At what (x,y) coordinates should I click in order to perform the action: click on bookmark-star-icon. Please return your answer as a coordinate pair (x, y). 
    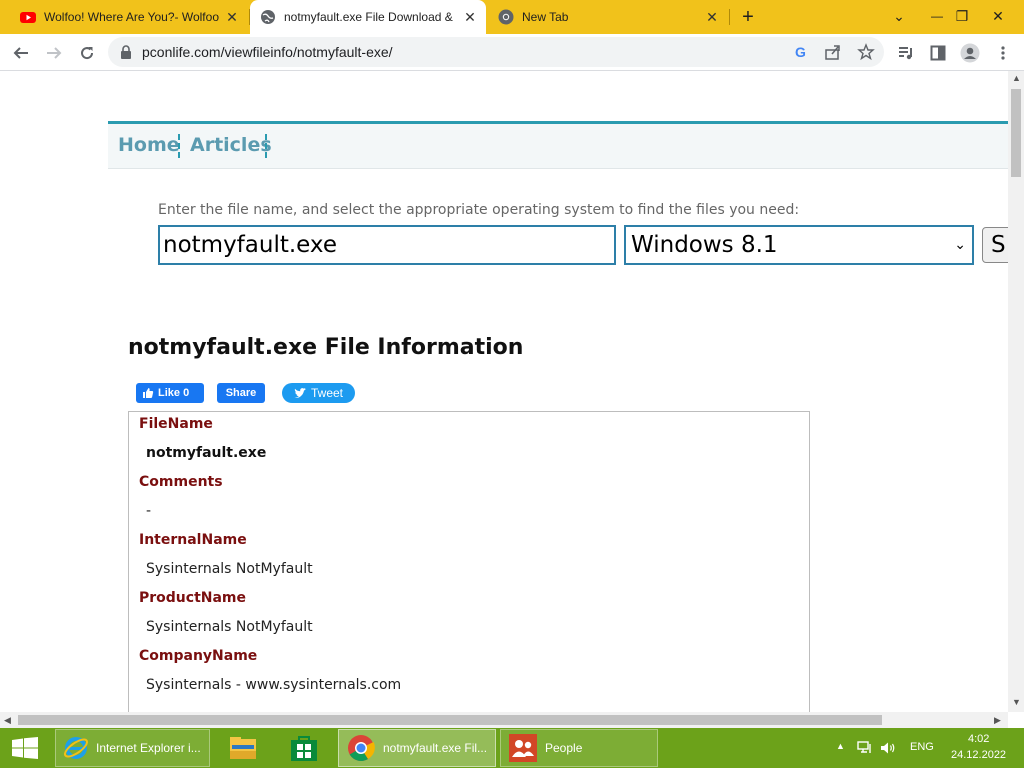
    Looking at the image, I should click on (866, 52).